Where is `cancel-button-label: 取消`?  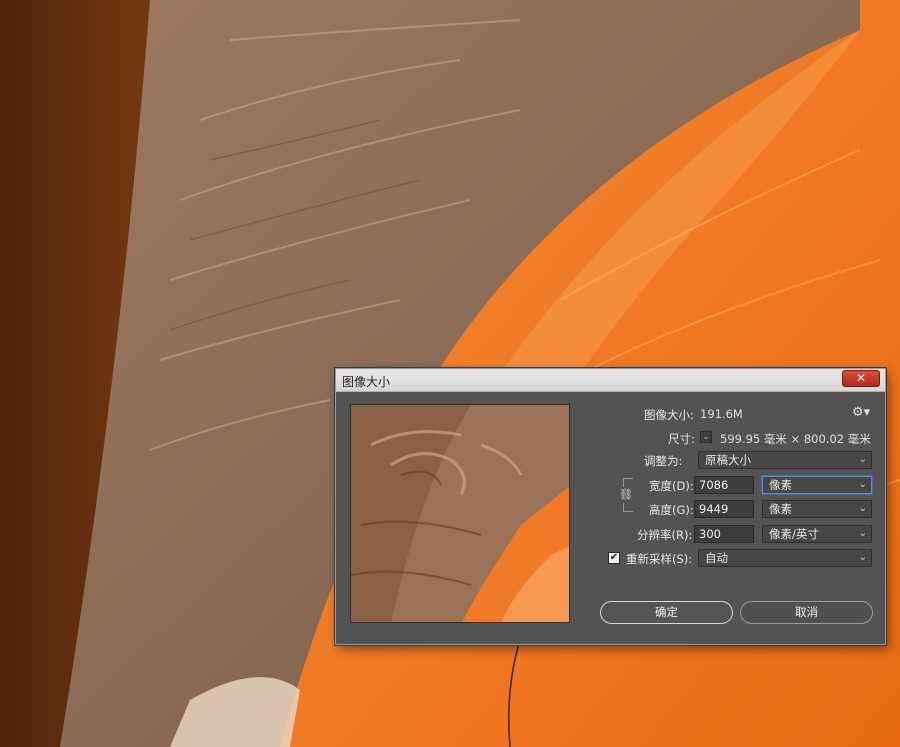
cancel-button-label: 取消 is located at coordinates (806, 612).